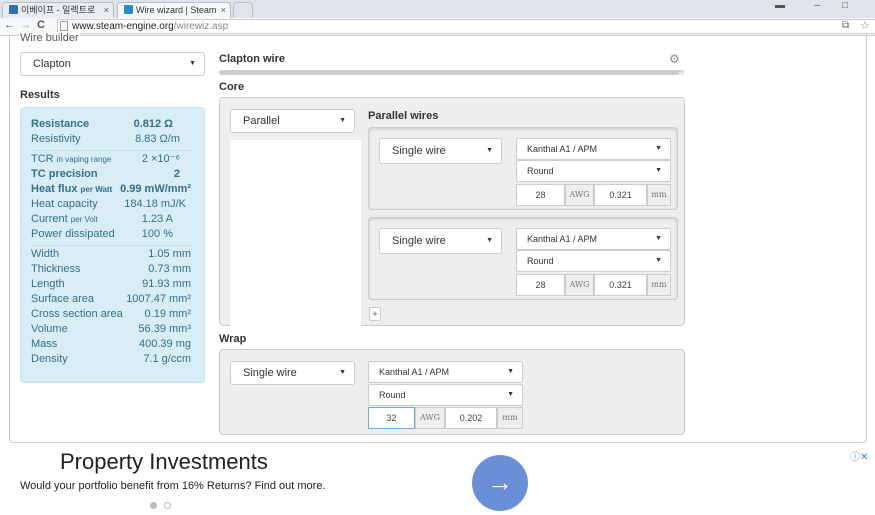  What do you see at coordinates (111, 344) in the screenshot?
I see `result-mass: Mass 400.39 mg` at bounding box center [111, 344].